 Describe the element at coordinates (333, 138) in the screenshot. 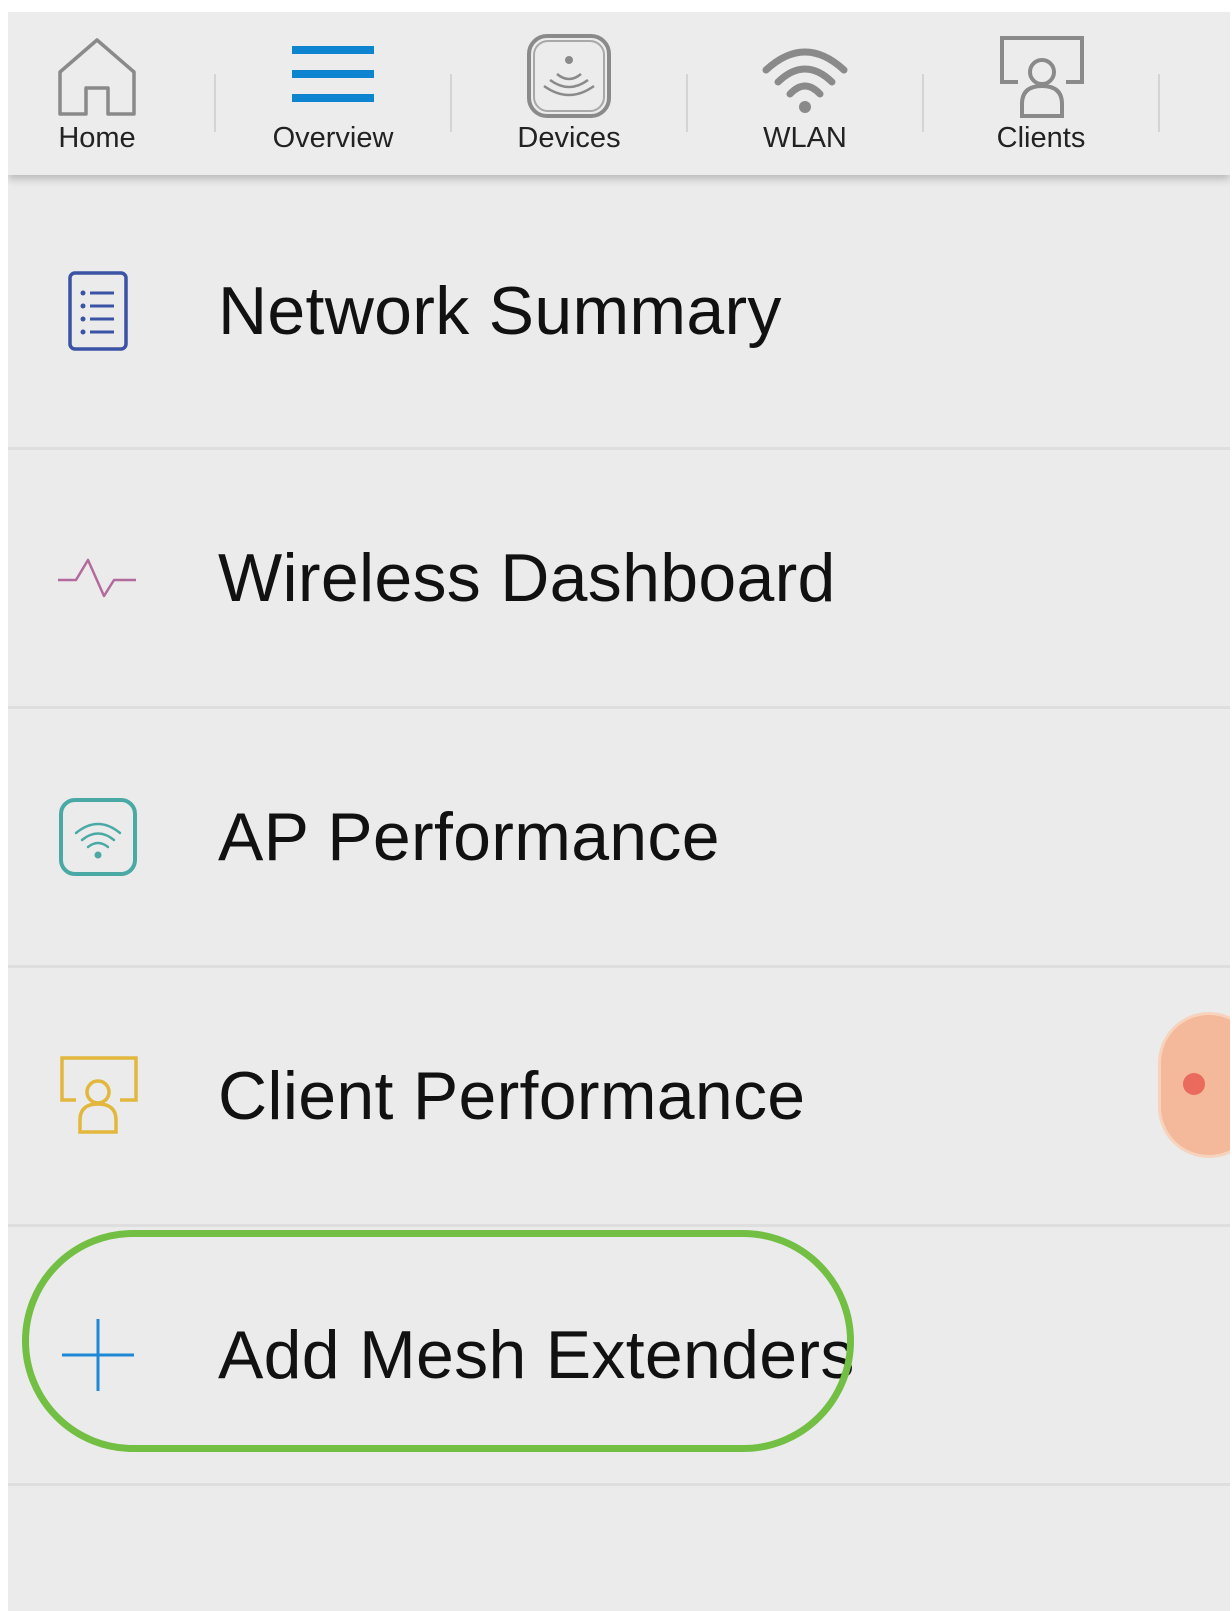

I see `tab-overview-label: Overview` at that location.